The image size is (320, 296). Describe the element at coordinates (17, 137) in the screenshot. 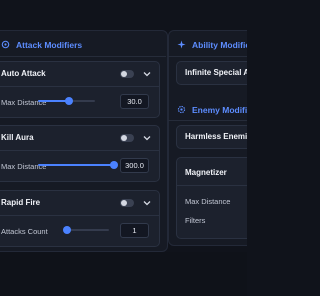

I see `kill-aura-title: Kill Aura` at that location.